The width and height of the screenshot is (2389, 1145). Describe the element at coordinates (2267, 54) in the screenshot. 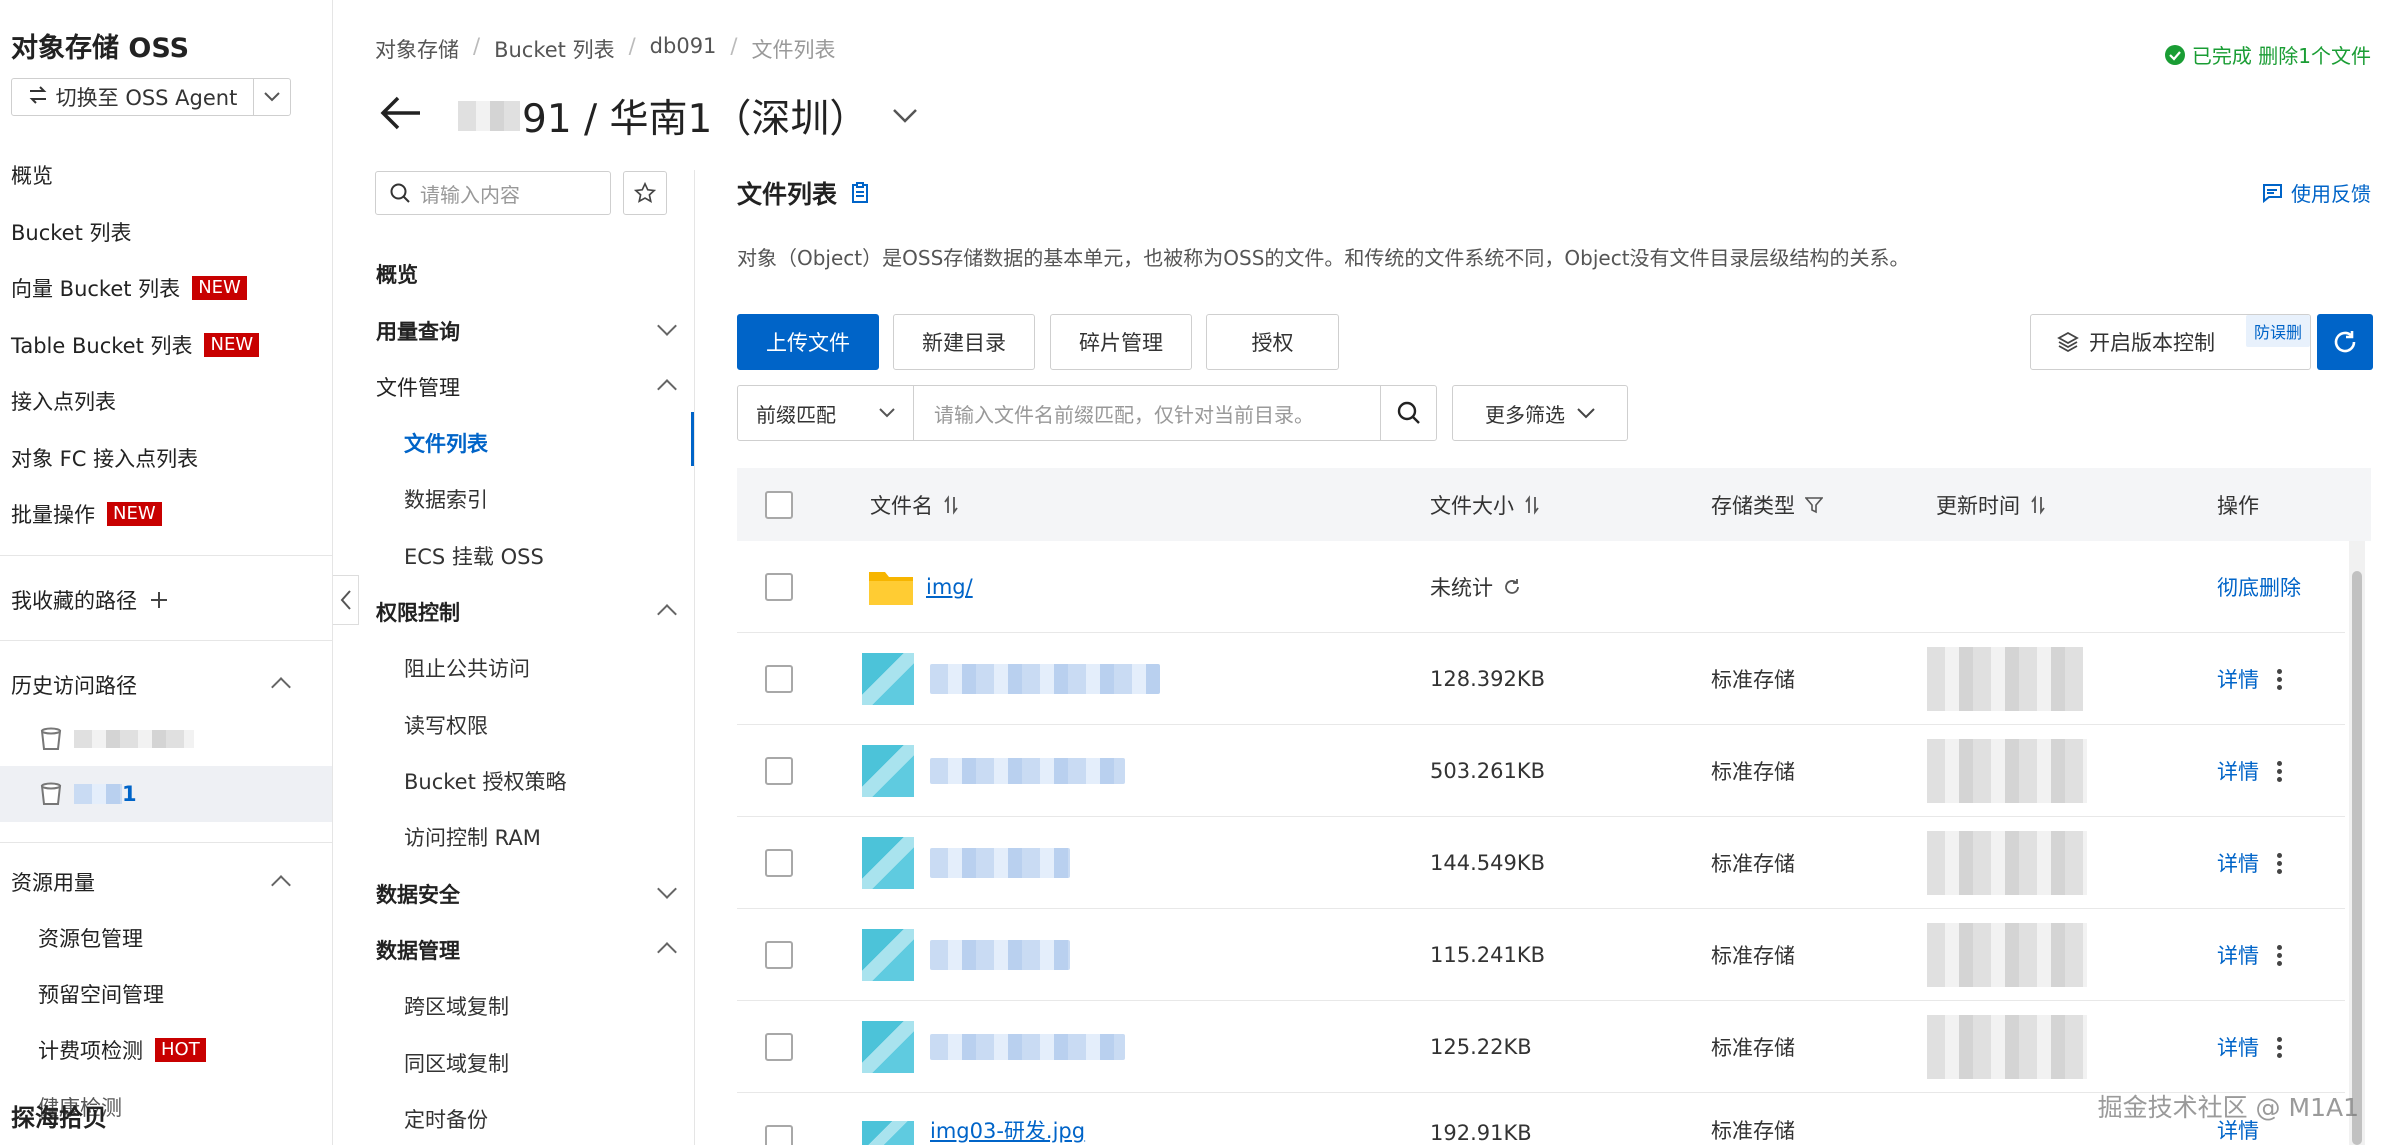

I see `task-status: 已完成 删除1个文件` at that location.